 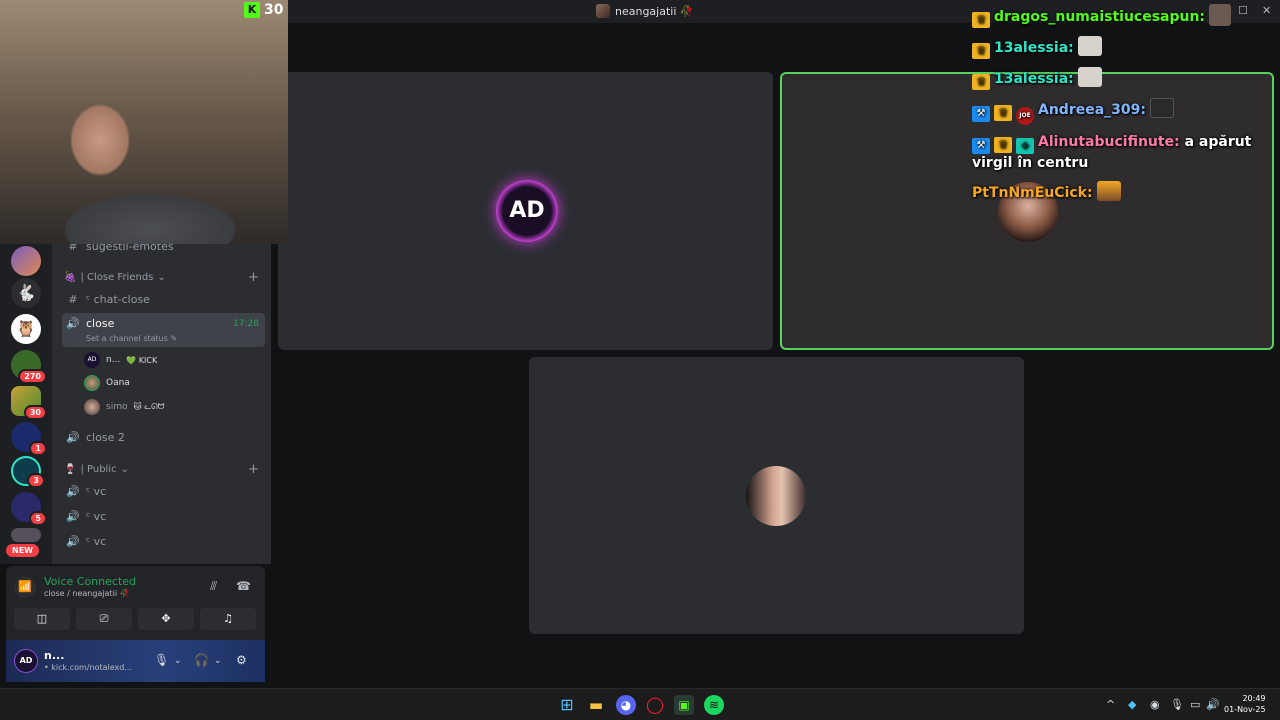 I want to click on server-icon-2: 🐇, so click(x=26, y=293).